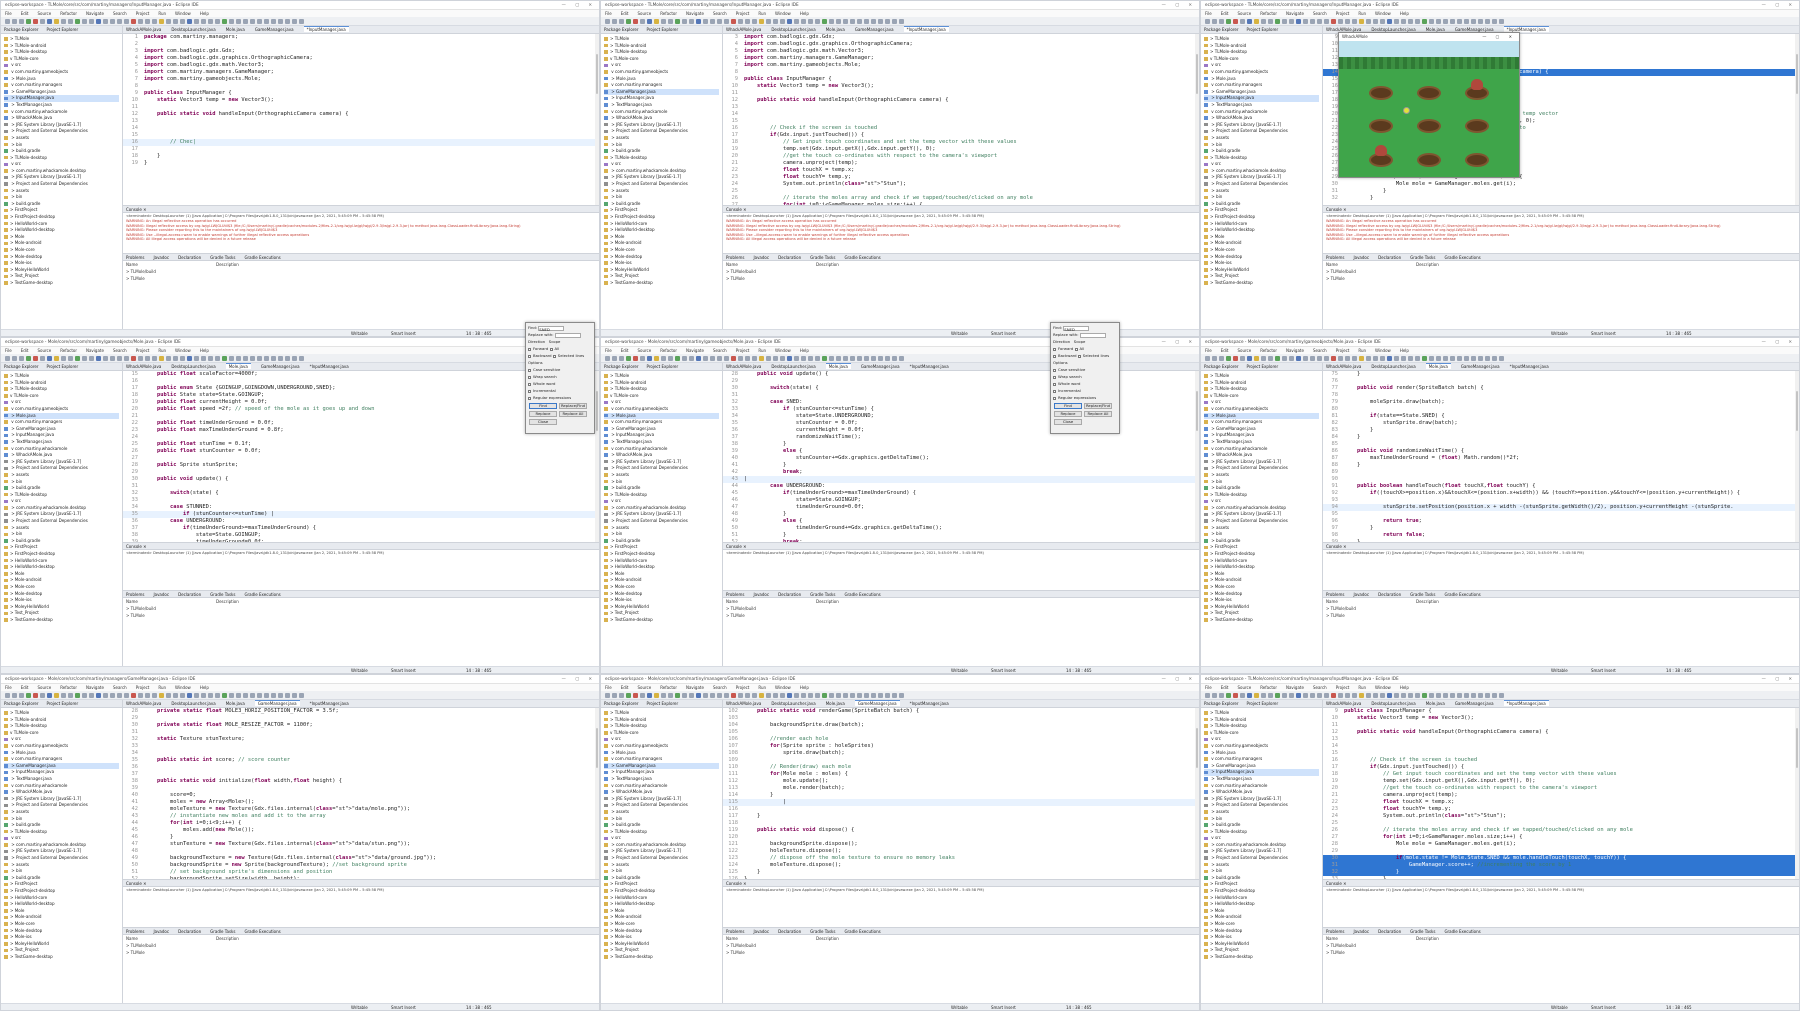 This screenshot has width=1800, height=1011. I want to click on backward-radio, so click(1054, 356).